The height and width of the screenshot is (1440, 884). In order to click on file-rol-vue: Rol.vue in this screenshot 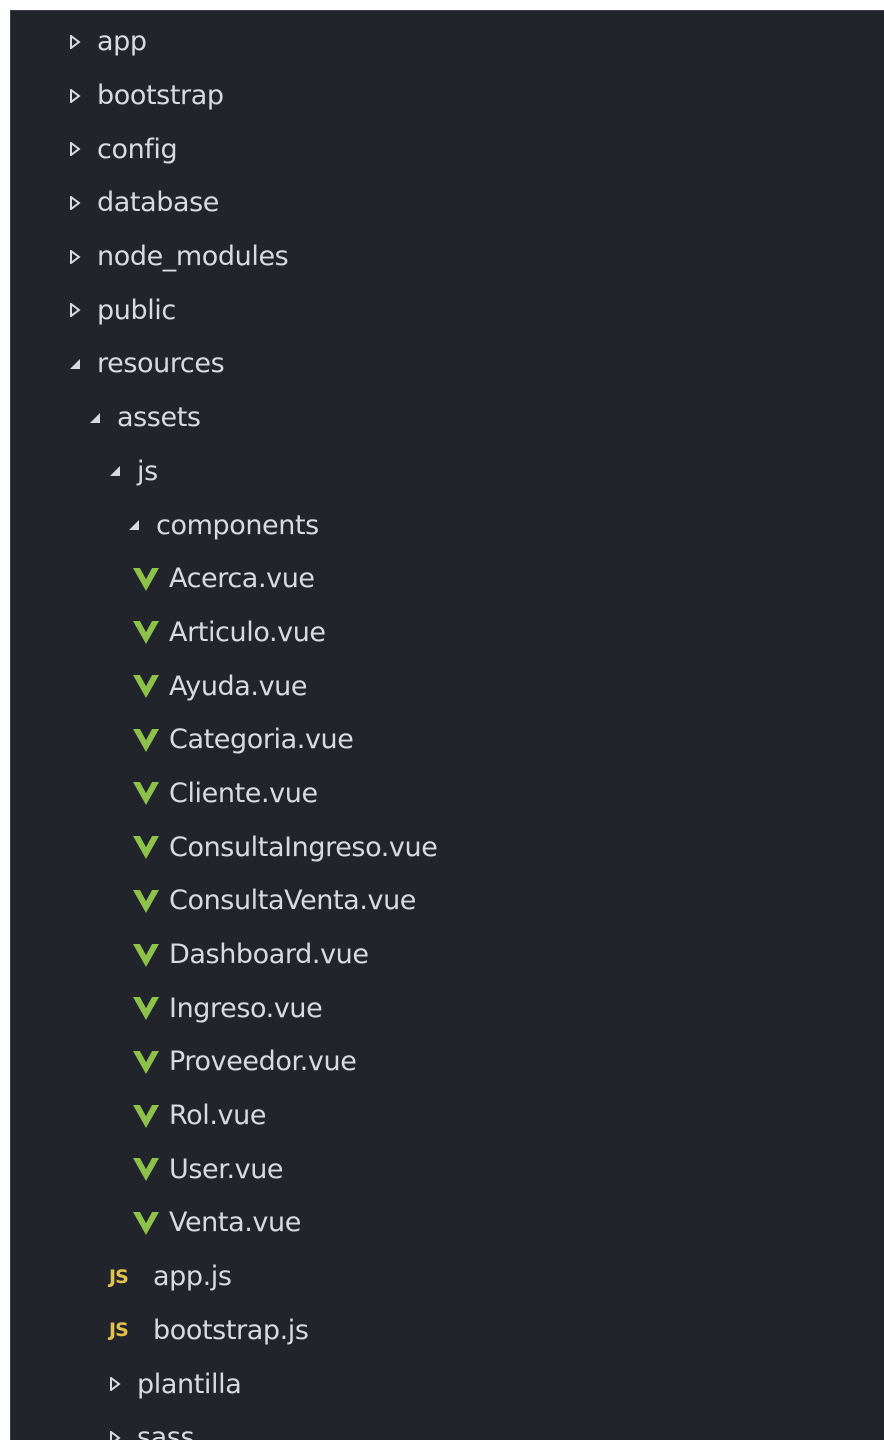, I will do `click(447, 1116)`.